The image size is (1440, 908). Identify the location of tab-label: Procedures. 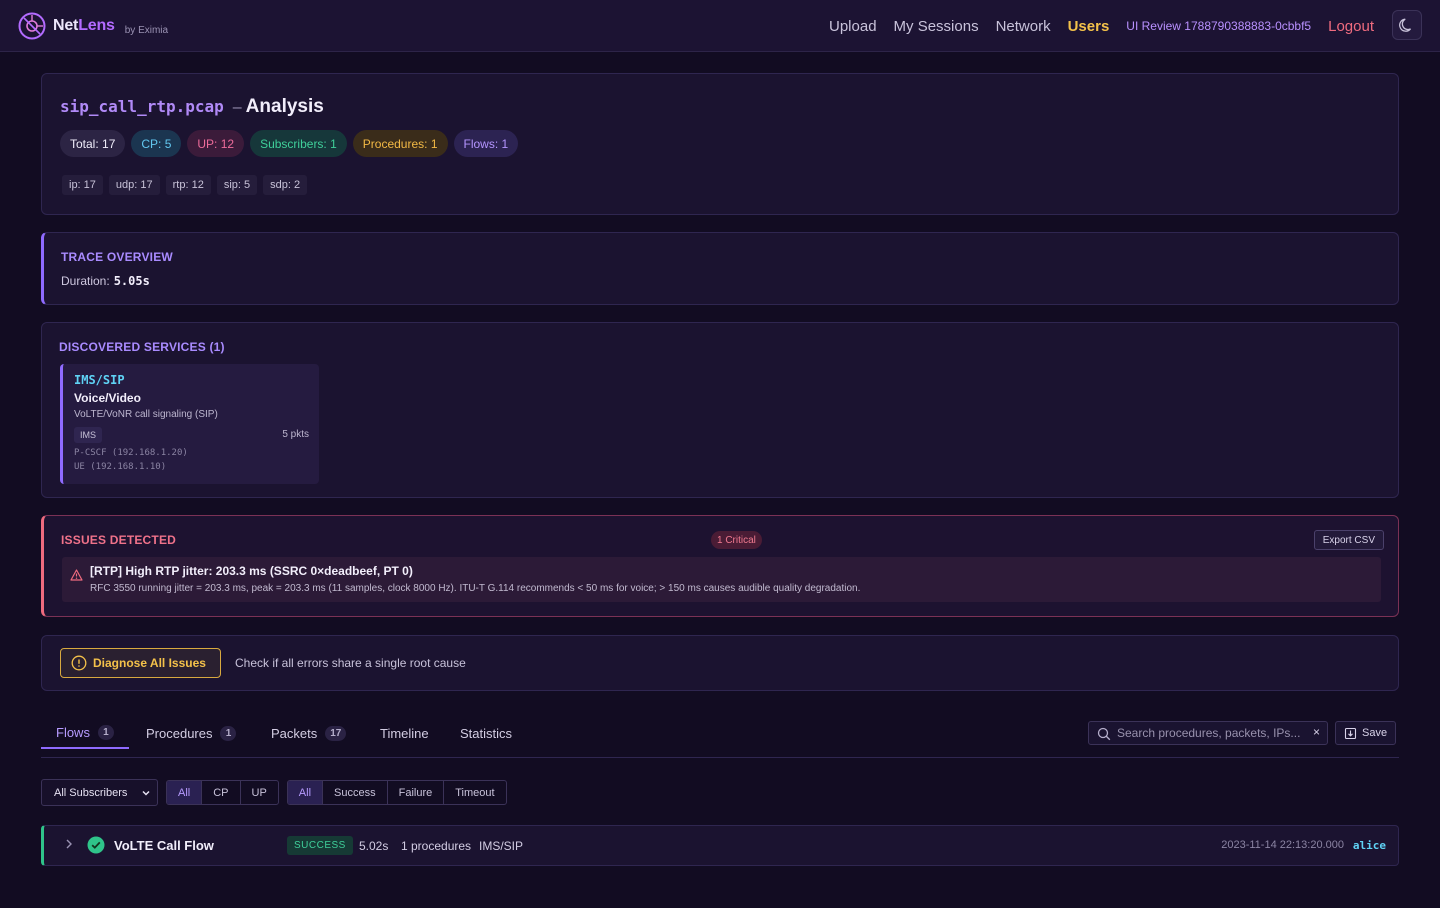
(179, 733).